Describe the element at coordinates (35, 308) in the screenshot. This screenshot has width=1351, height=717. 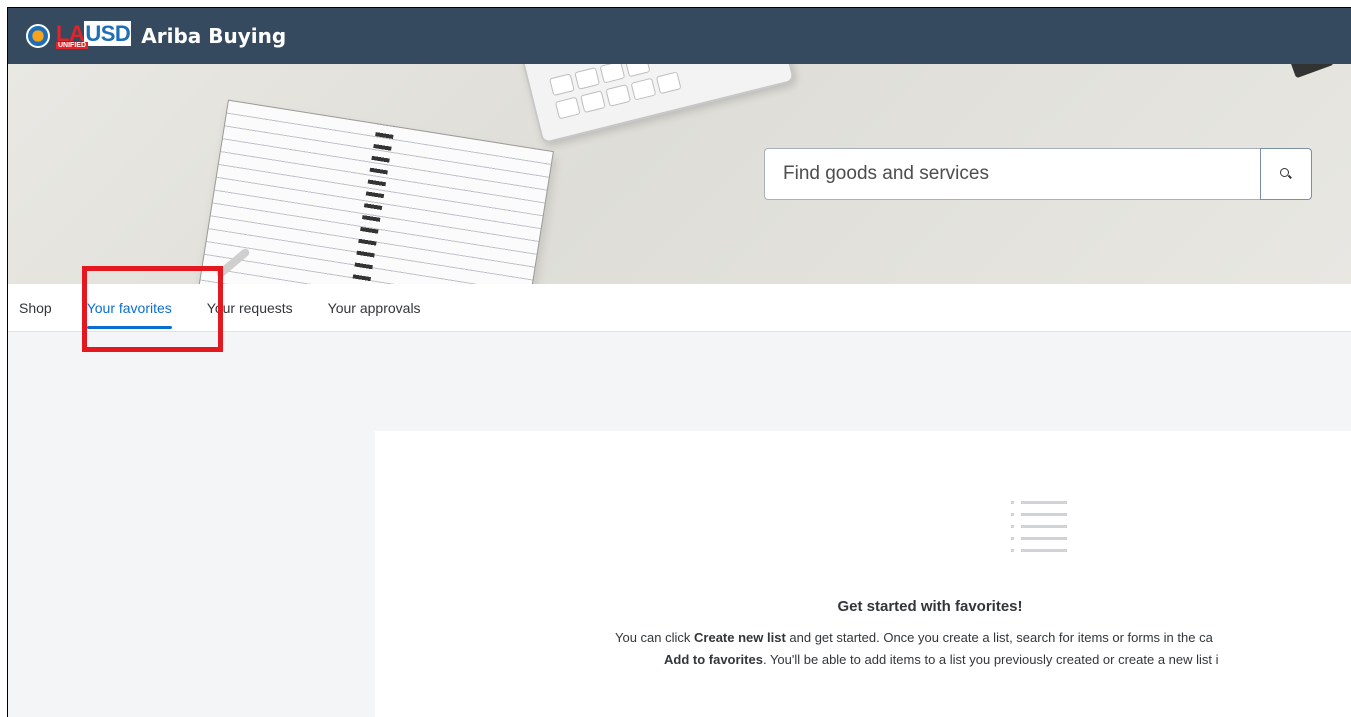
I see `tab-shop: Shop` at that location.